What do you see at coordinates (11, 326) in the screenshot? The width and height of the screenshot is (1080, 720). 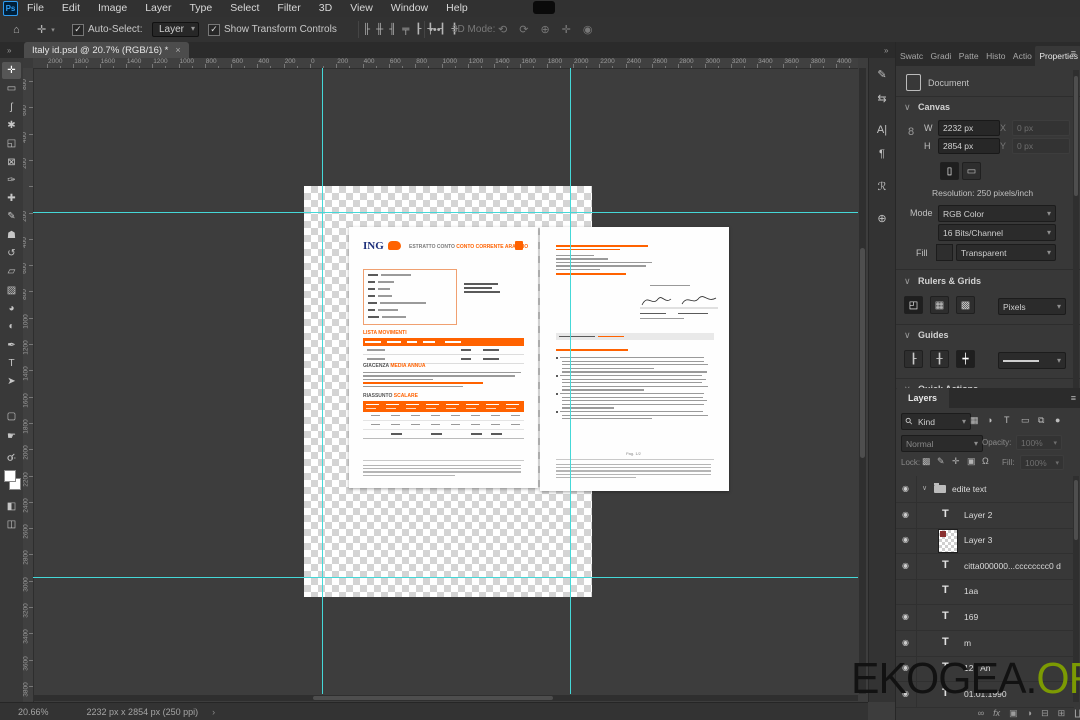 I see `dodge-tool: ◐` at bounding box center [11, 326].